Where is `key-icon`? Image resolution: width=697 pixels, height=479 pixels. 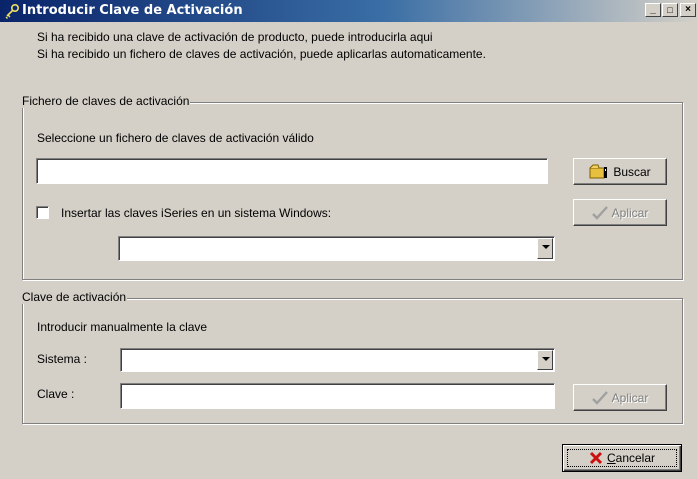
key-icon is located at coordinates (12, 11).